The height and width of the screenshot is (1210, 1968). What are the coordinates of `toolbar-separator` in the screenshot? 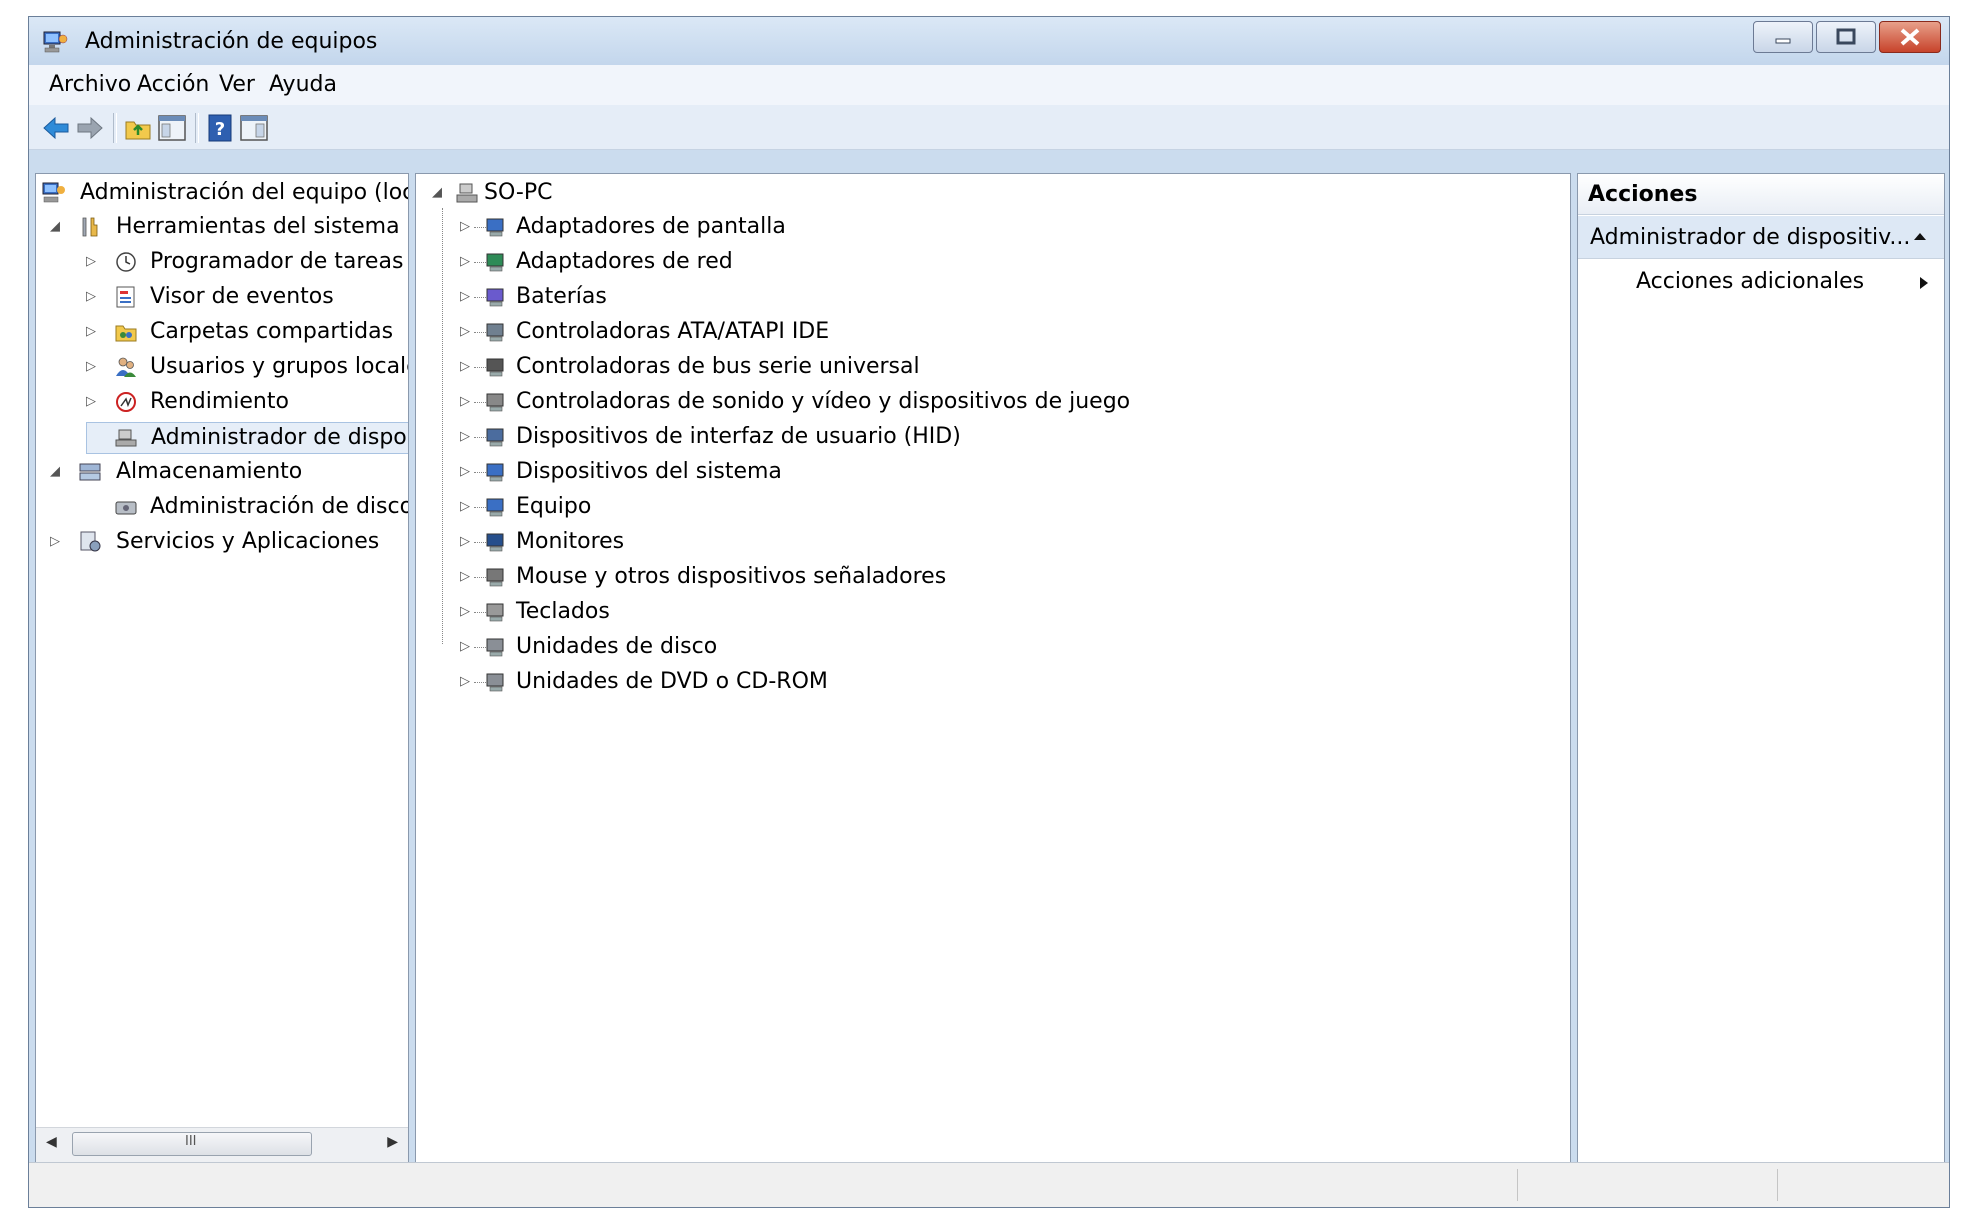 It's located at (197, 128).